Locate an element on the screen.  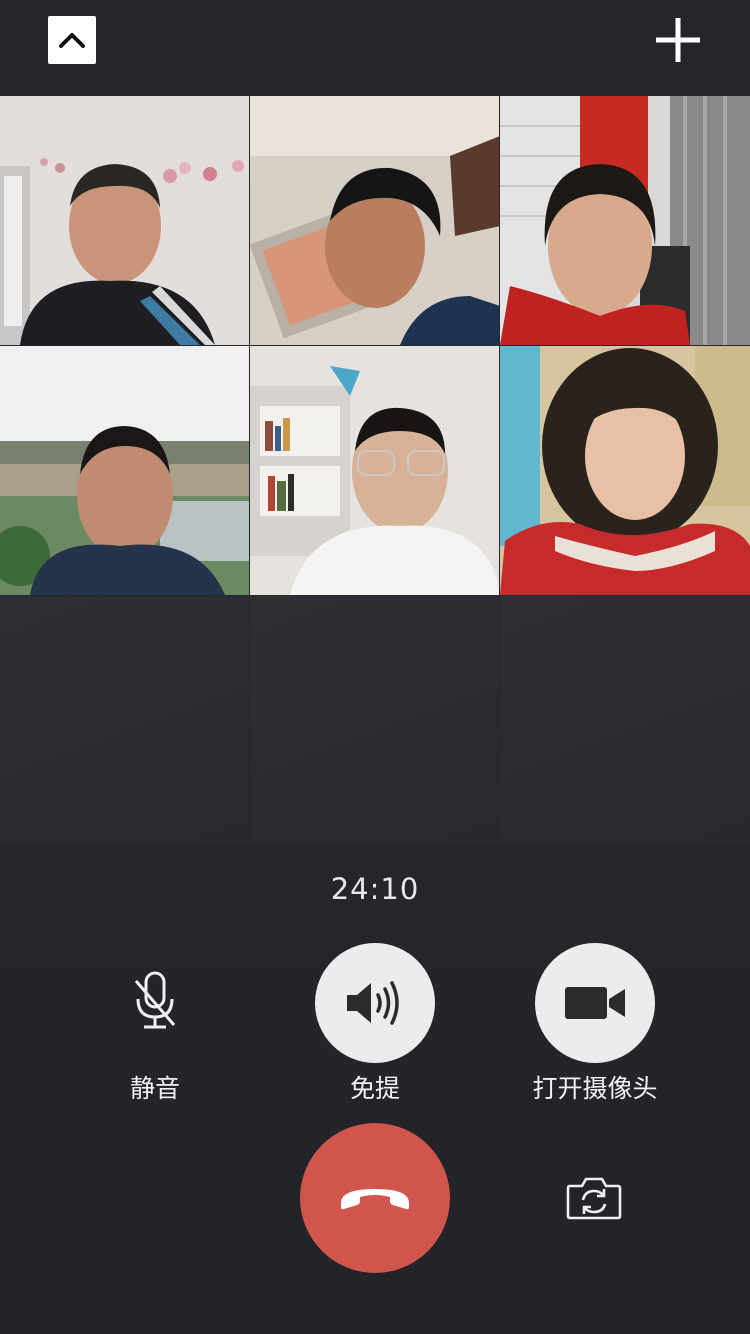
hangup-button is located at coordinates (375, 1198).